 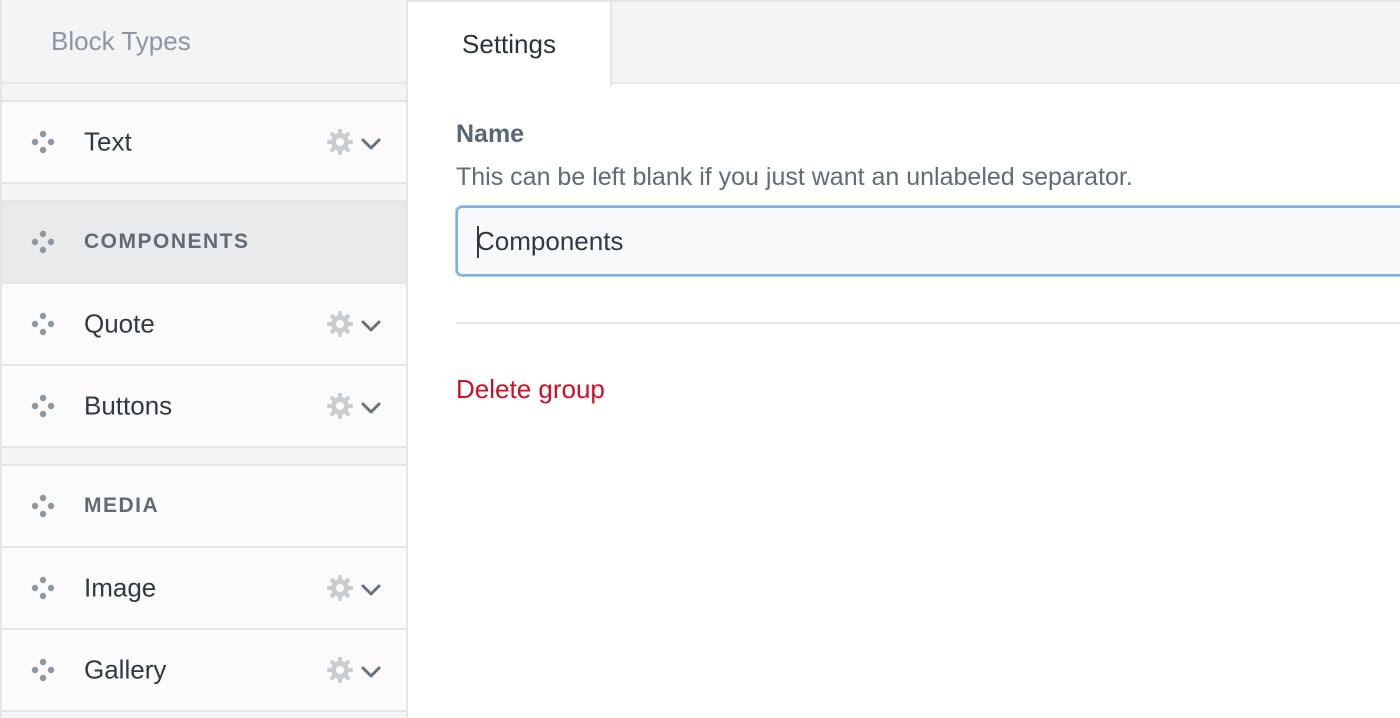 I want to click on sidebar-item-buttons: Buttons, so click(x=204, y=407).